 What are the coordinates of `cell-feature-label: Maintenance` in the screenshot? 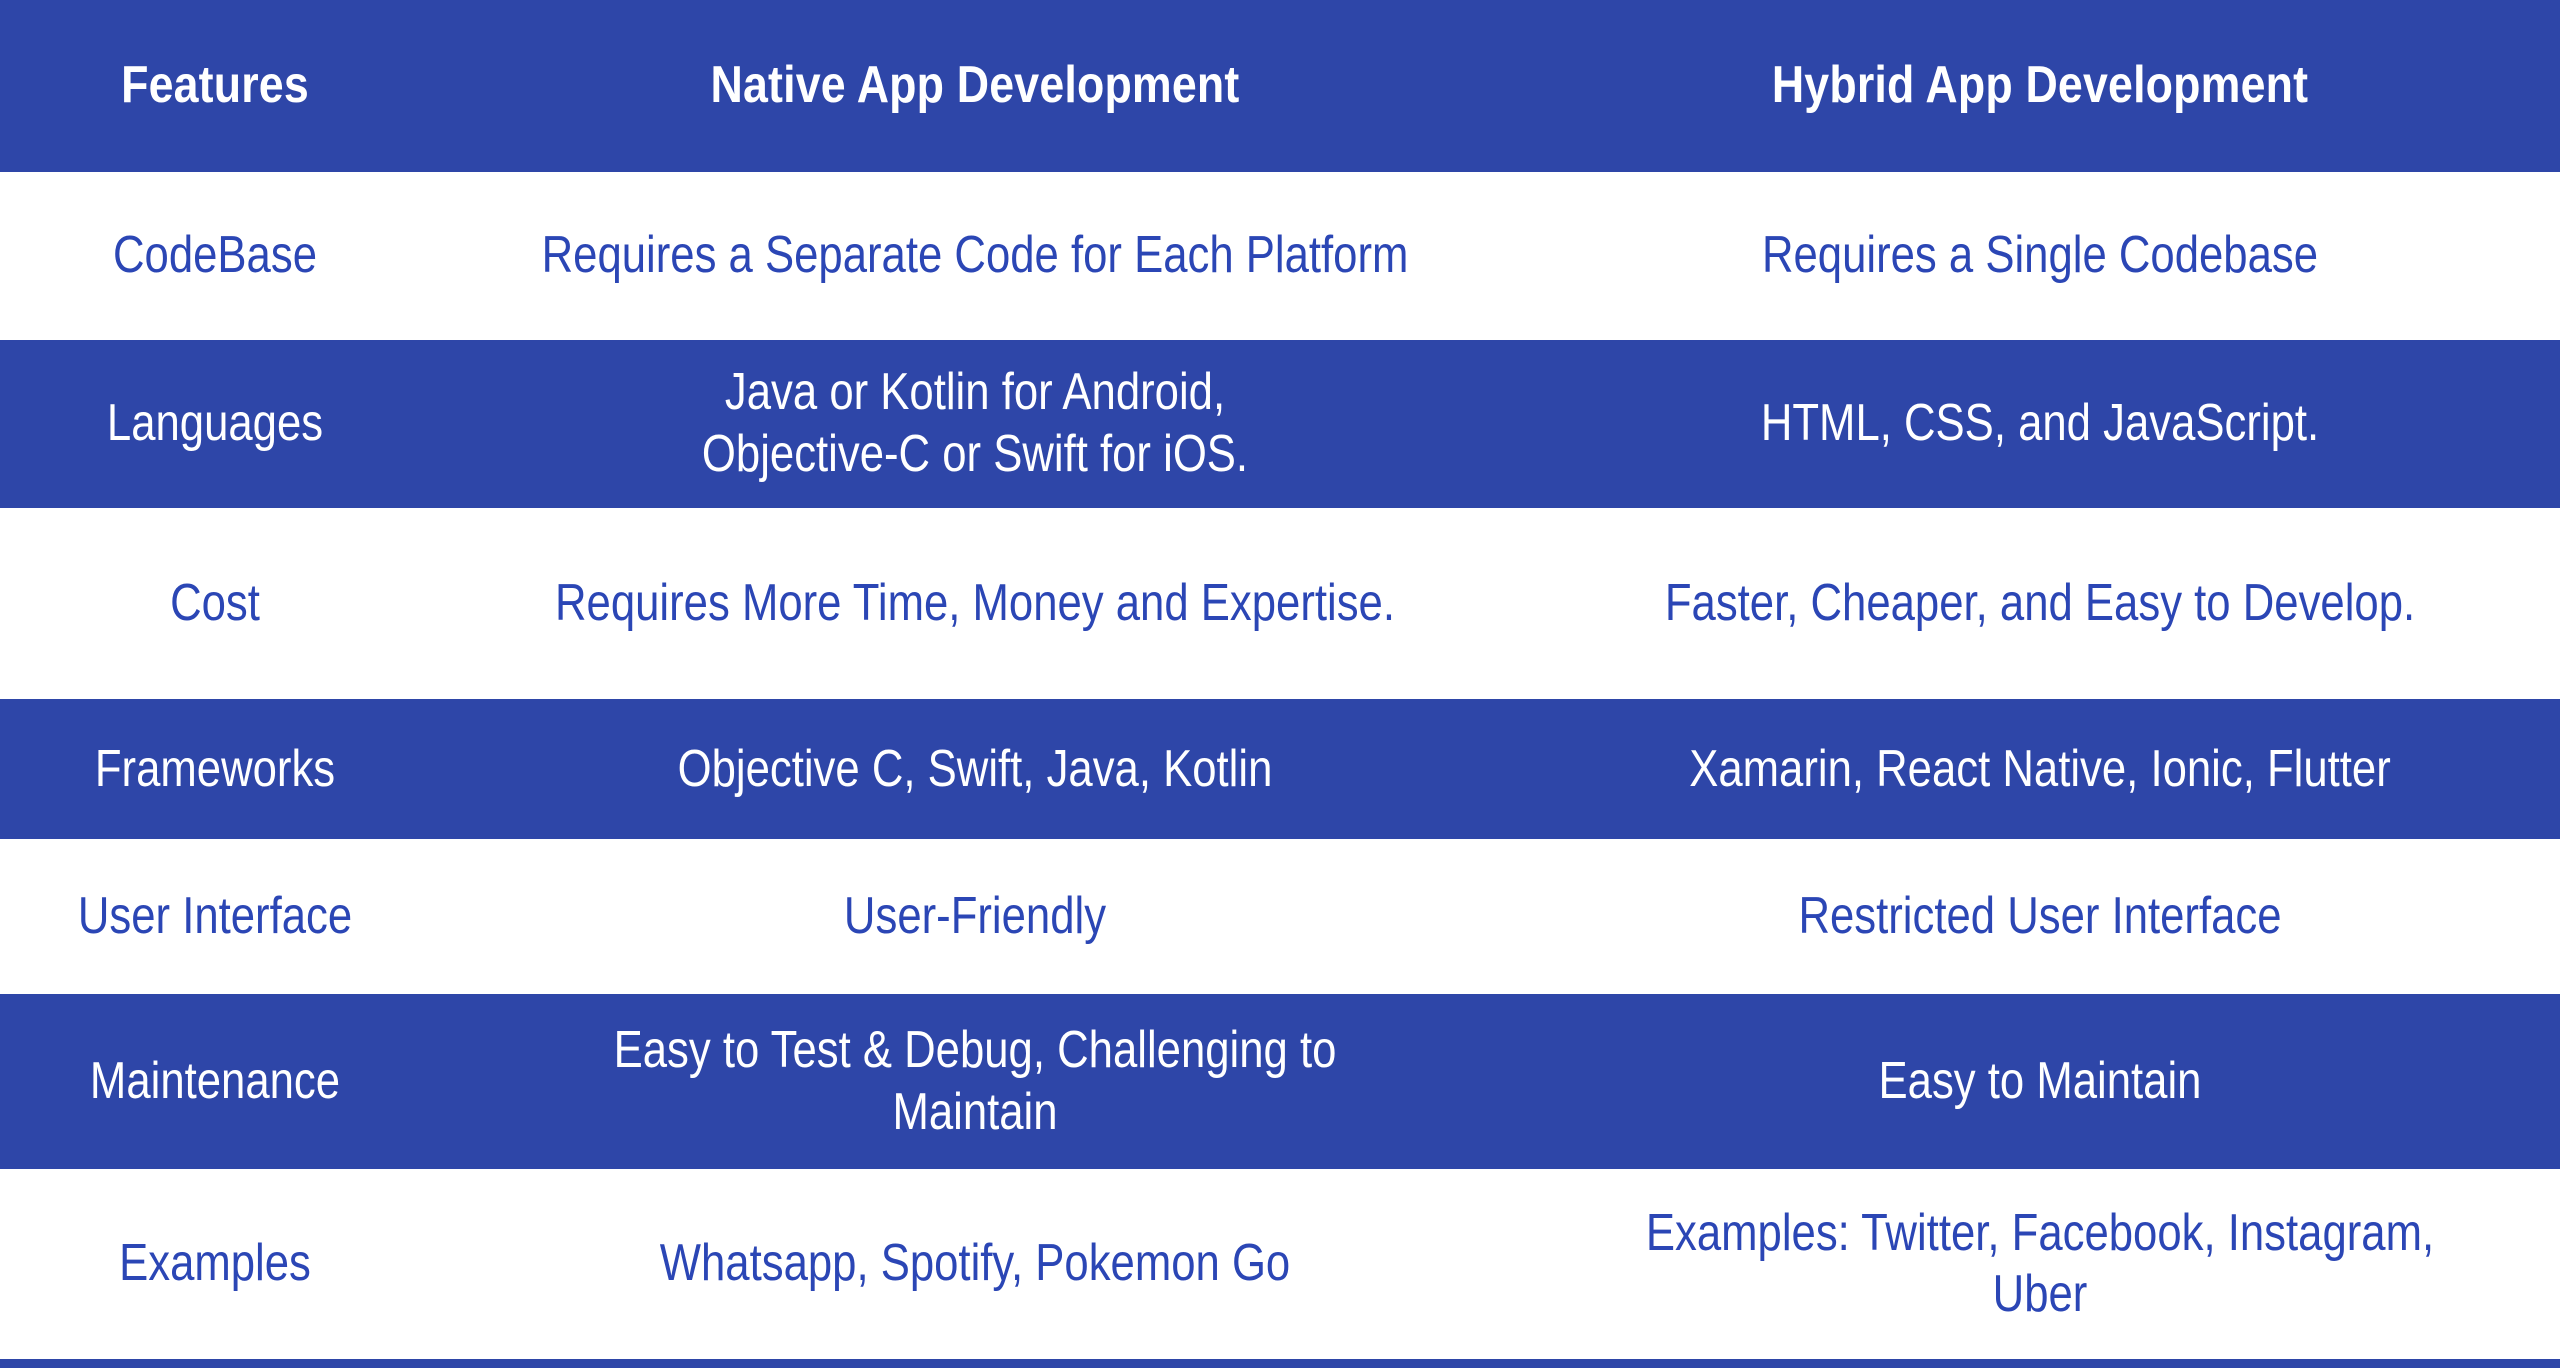 It's located at (215, 1081).